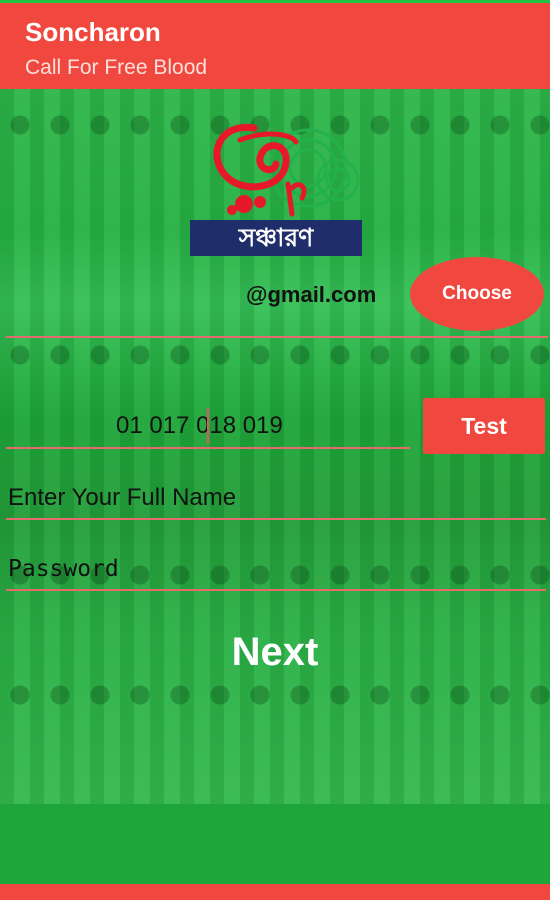  What do you see at coordinates (93, 32) in the screenshot?
I see `app-title: Soncharon` at bounding box center [93, 32].